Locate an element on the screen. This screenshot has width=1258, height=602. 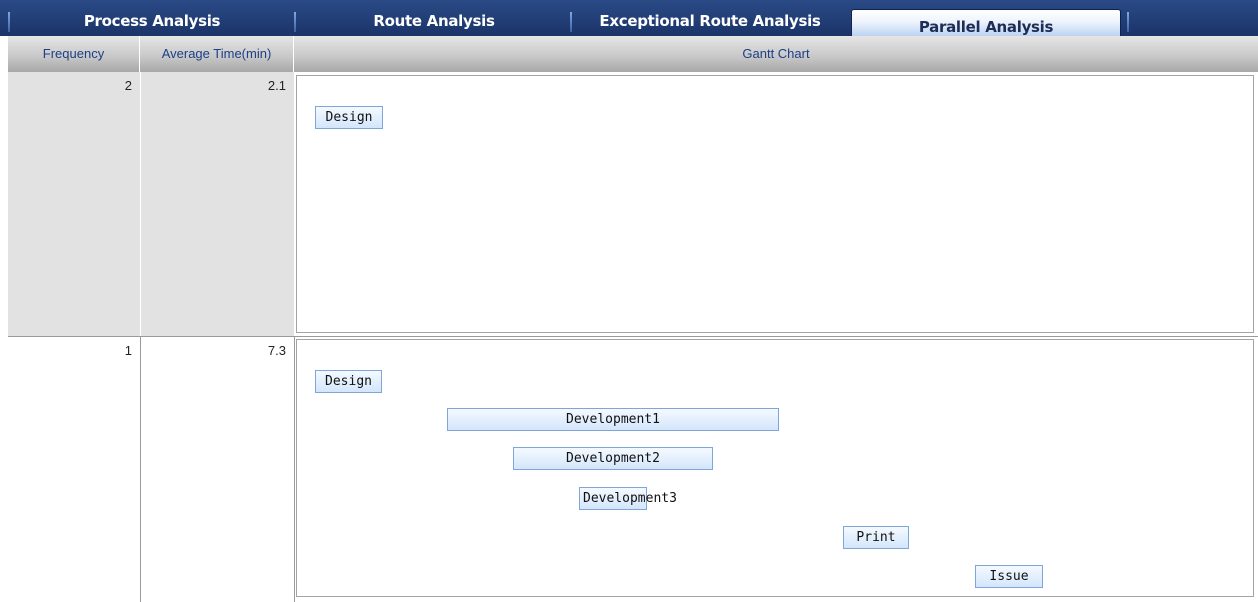
row-1-frequency-value: 2 is located at coordinates (128, 85).